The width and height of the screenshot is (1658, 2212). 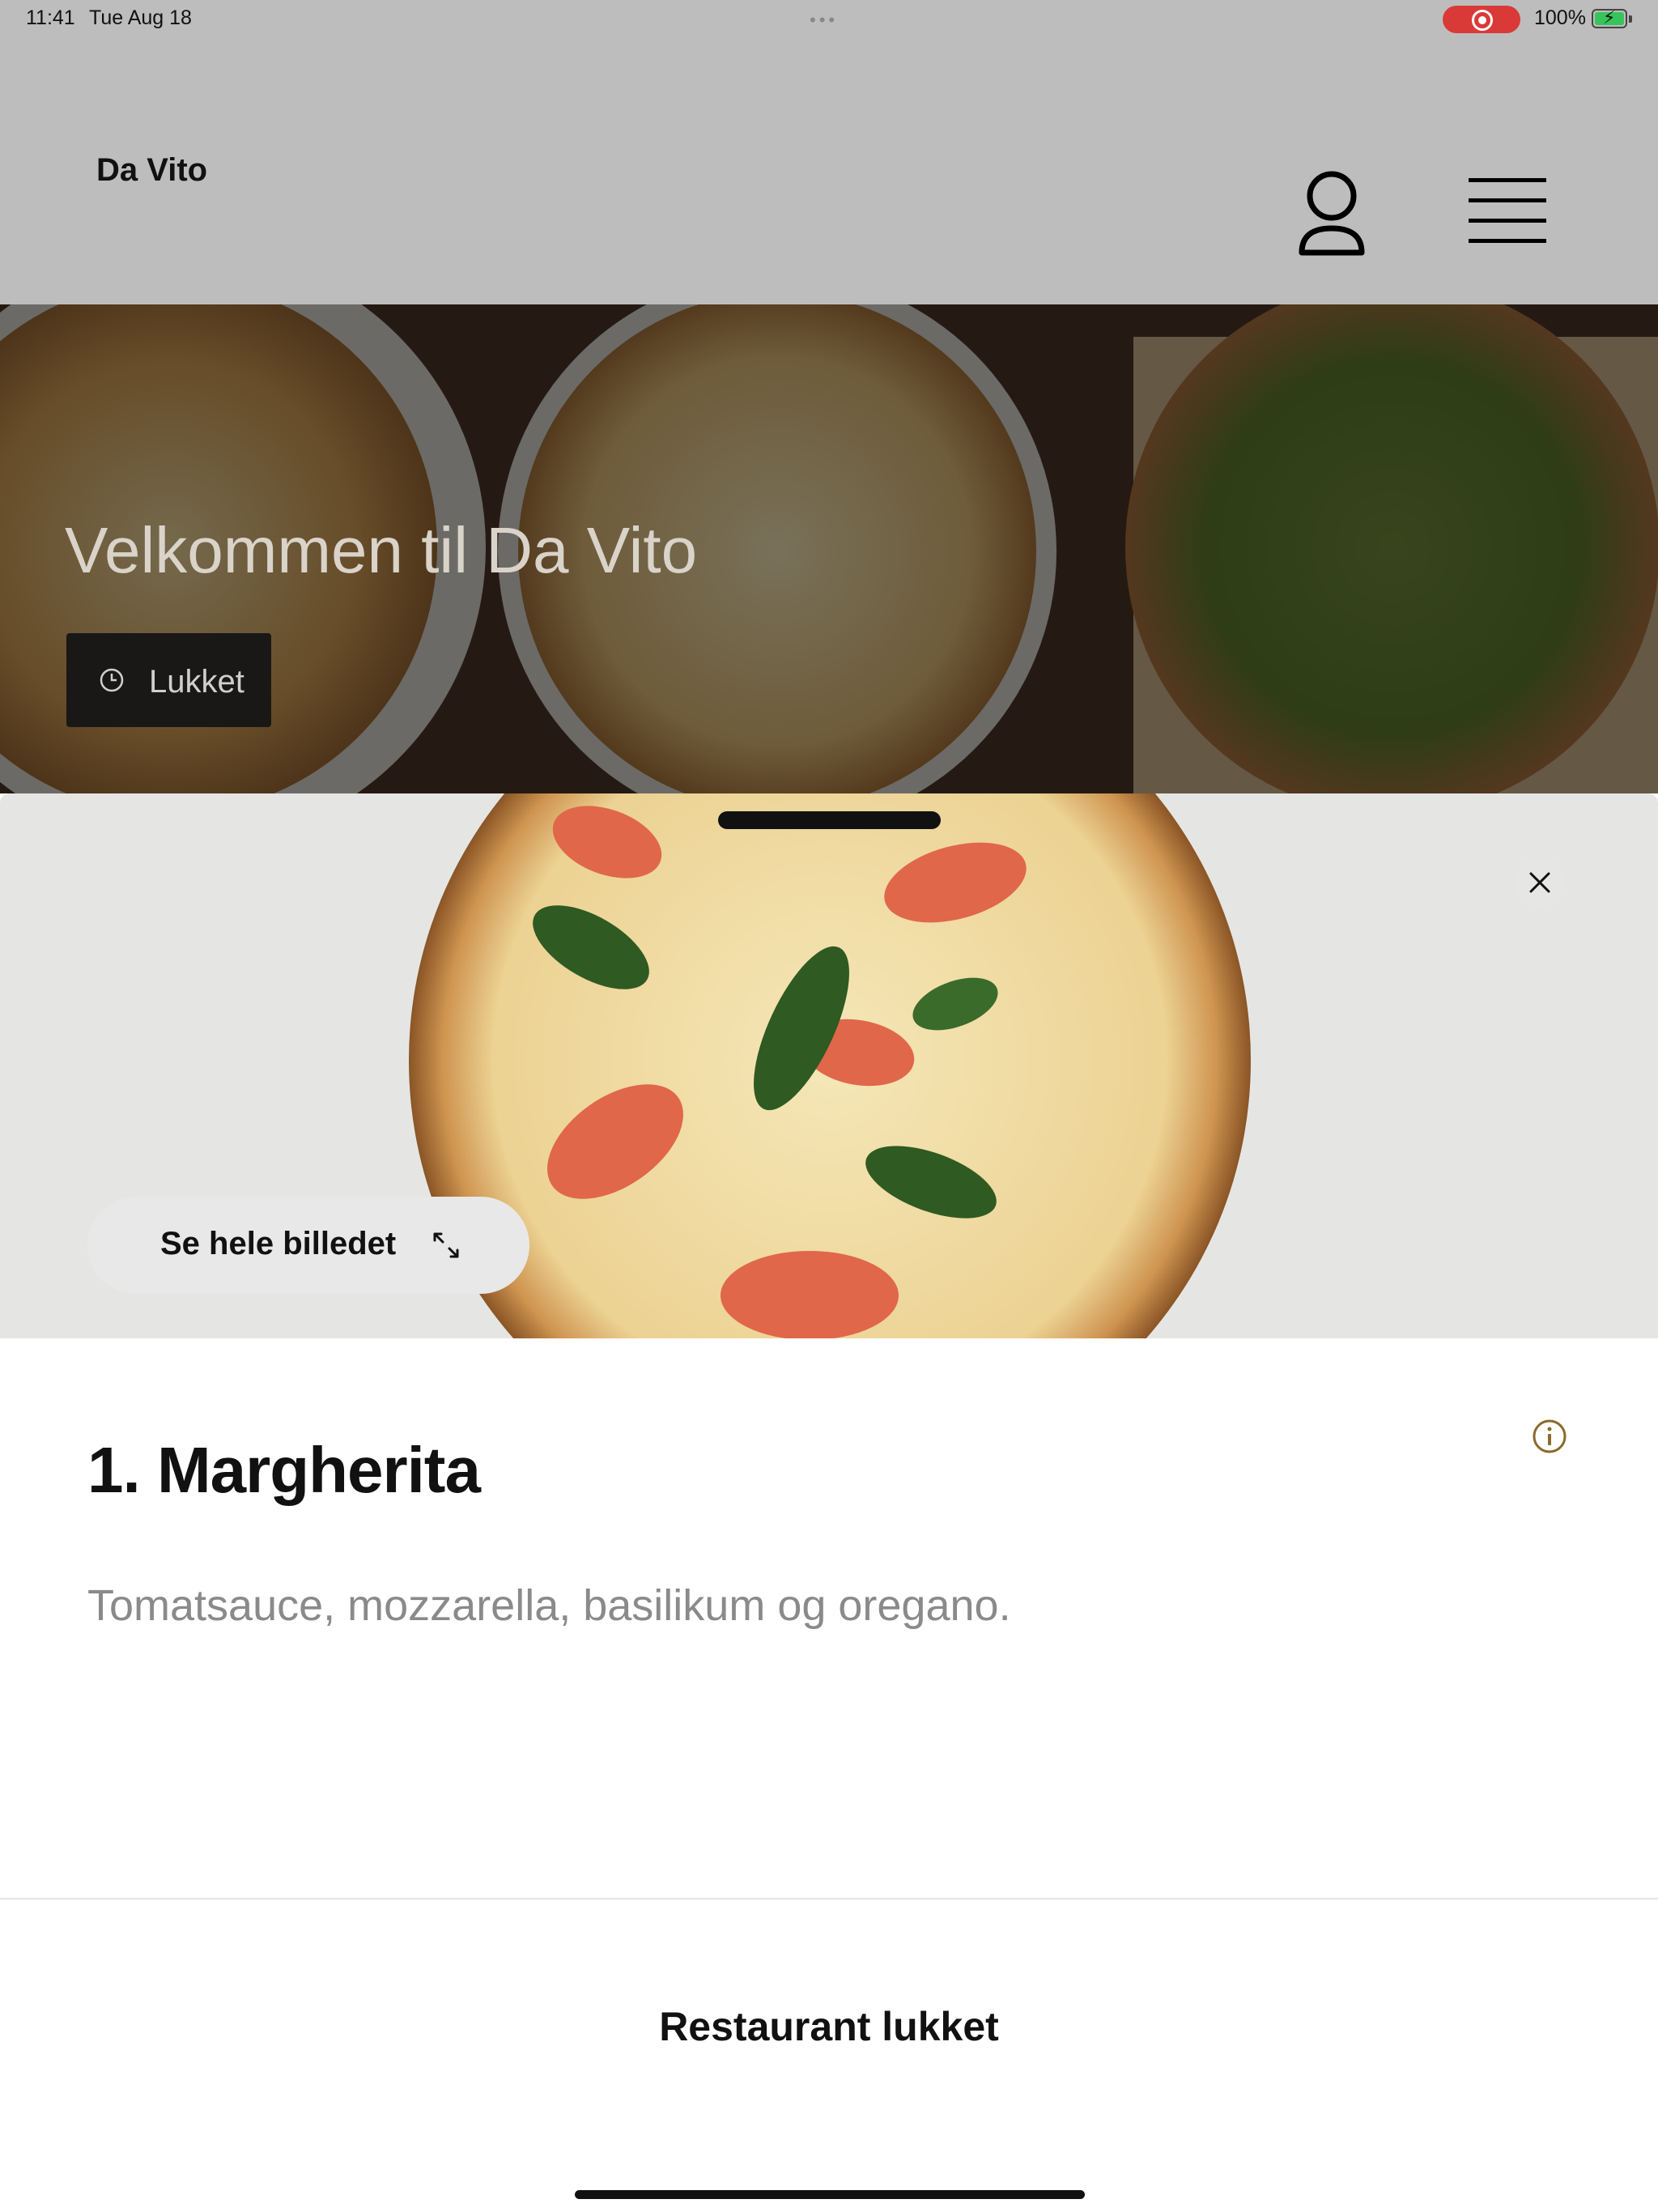 I want to click on status-time: 11:41, so click(x=50, y=18).